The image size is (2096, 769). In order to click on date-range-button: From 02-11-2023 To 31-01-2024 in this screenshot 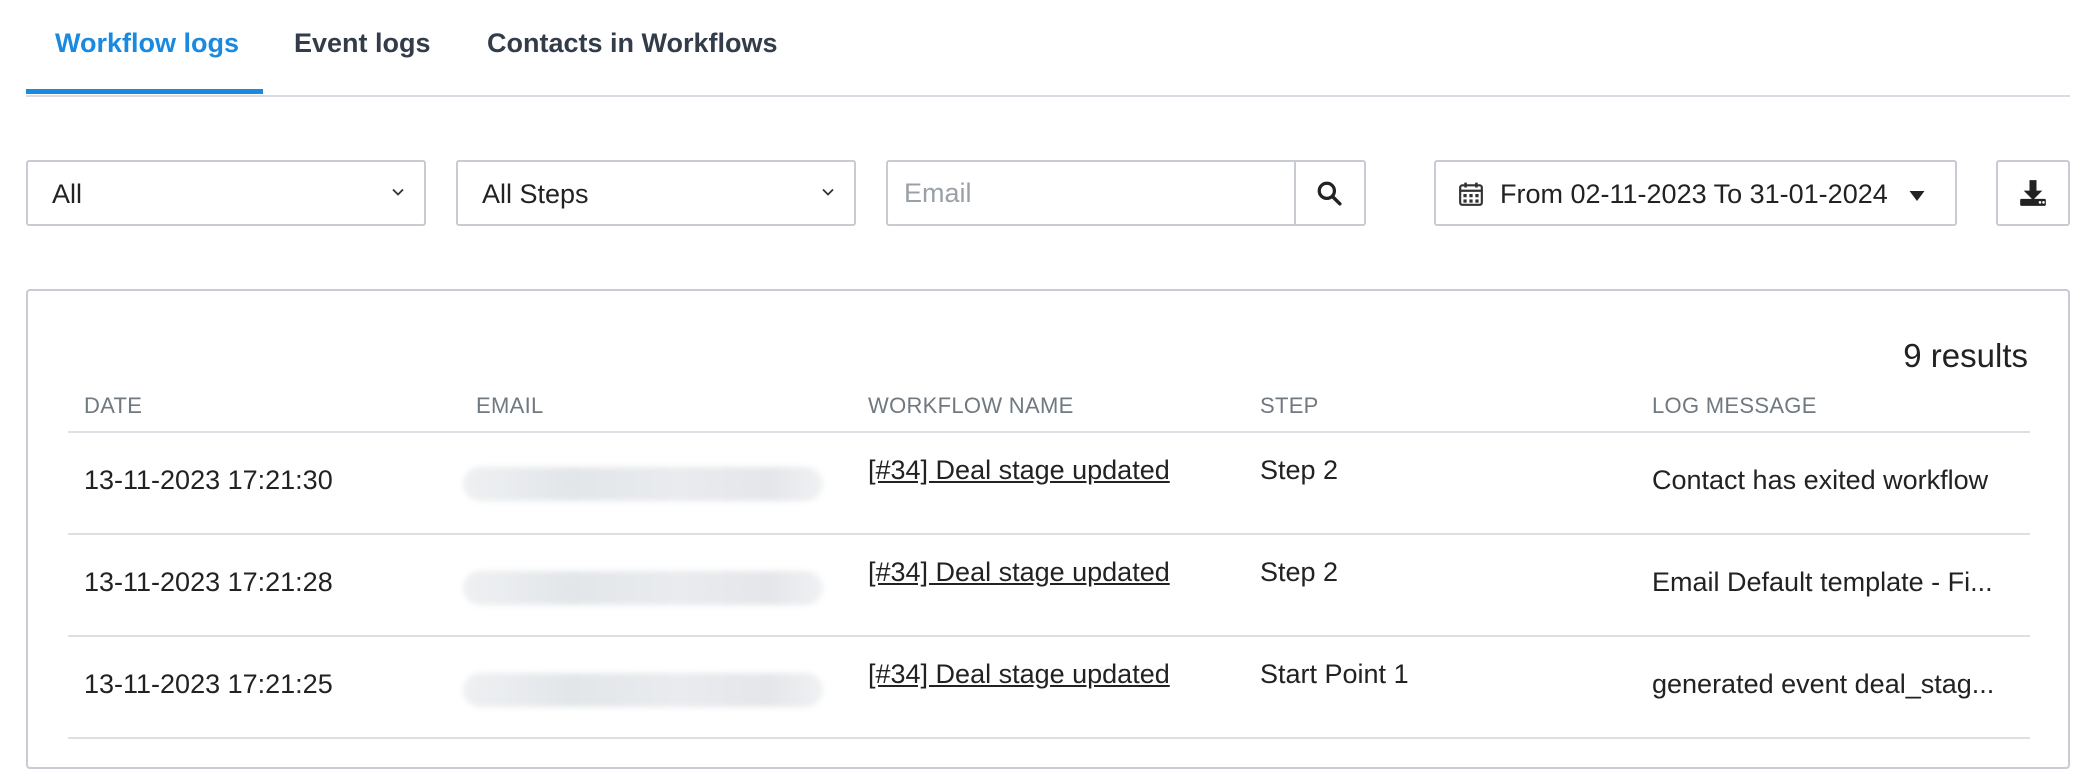, I will do `click(1695, 193)`.